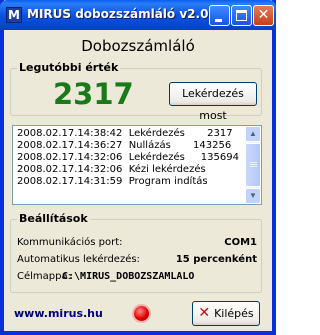 The height and width of the screenshot is (335, 320). I want to click on log-entry: 2008.02.17.14:31:59 Program indítás, so click(131, 182).